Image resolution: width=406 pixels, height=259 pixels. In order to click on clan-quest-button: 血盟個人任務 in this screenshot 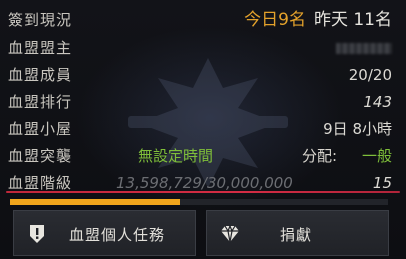, I will do `click(104, 233)`.